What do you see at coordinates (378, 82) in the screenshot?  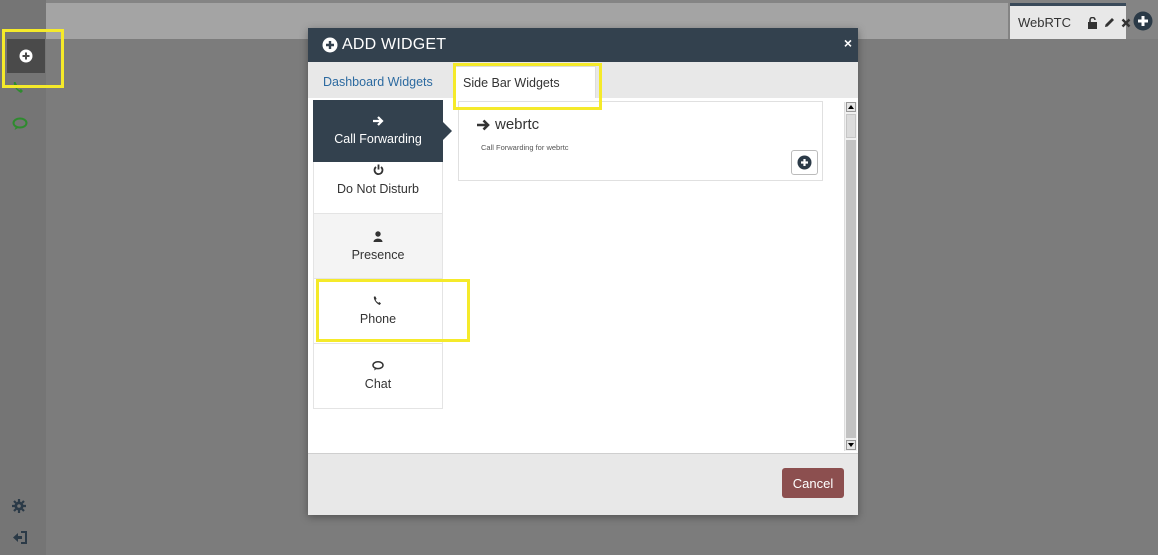 I see `tab-dashboard-widgets: Dashboard Widgets` at bounding box center [378, 82].